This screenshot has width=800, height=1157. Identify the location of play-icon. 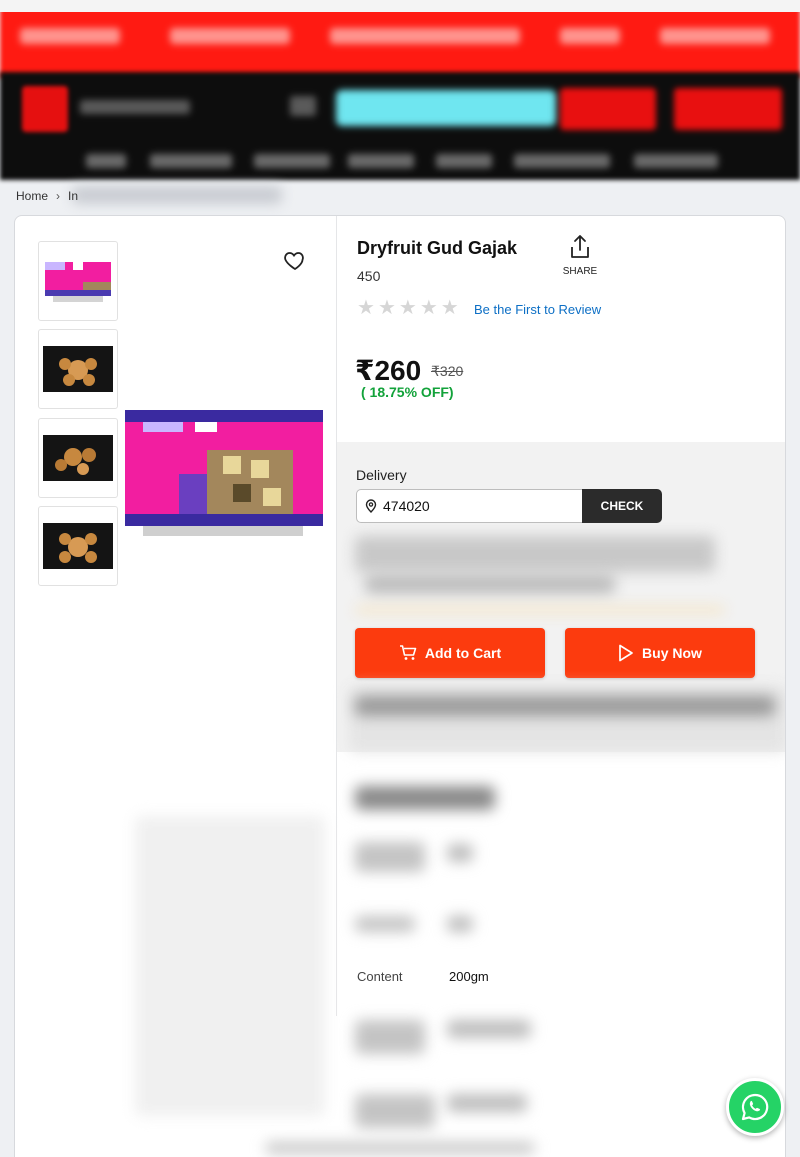
(626, 653).